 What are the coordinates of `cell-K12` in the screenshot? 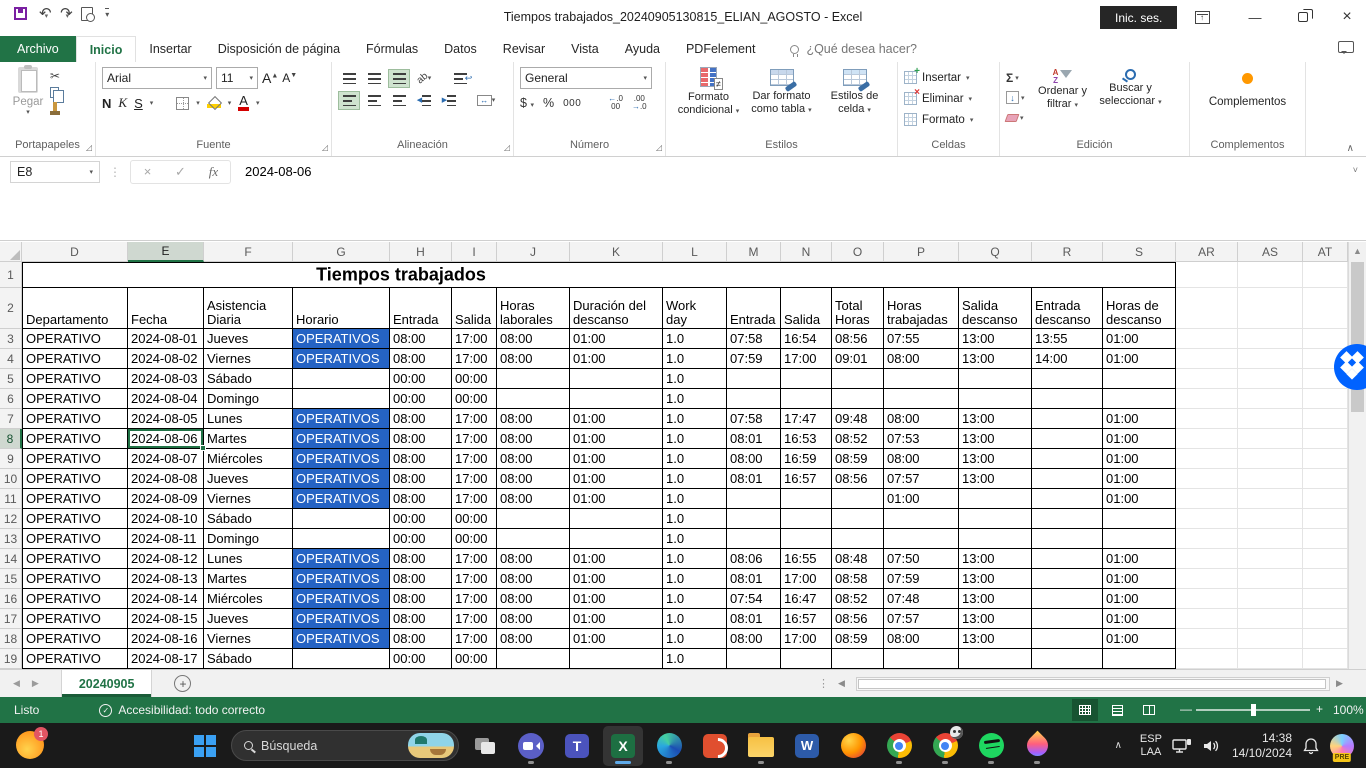 It's located at (616, 519).